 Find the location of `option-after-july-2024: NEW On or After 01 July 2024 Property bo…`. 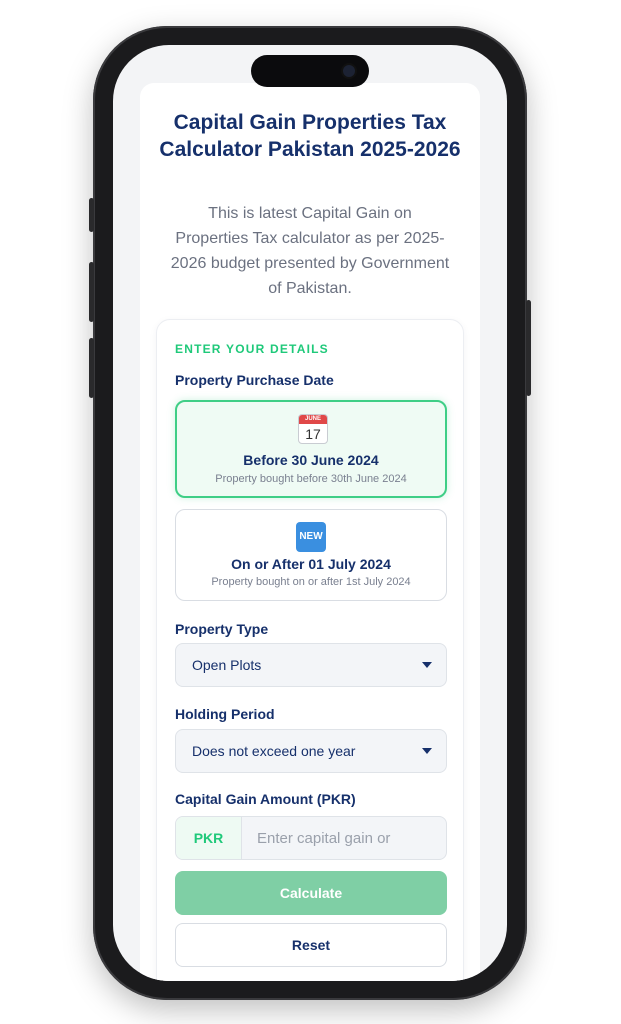

option-after-july-2024: NEW On or After 01 July 2024 Property bo… is located at coordinates (311, 555).